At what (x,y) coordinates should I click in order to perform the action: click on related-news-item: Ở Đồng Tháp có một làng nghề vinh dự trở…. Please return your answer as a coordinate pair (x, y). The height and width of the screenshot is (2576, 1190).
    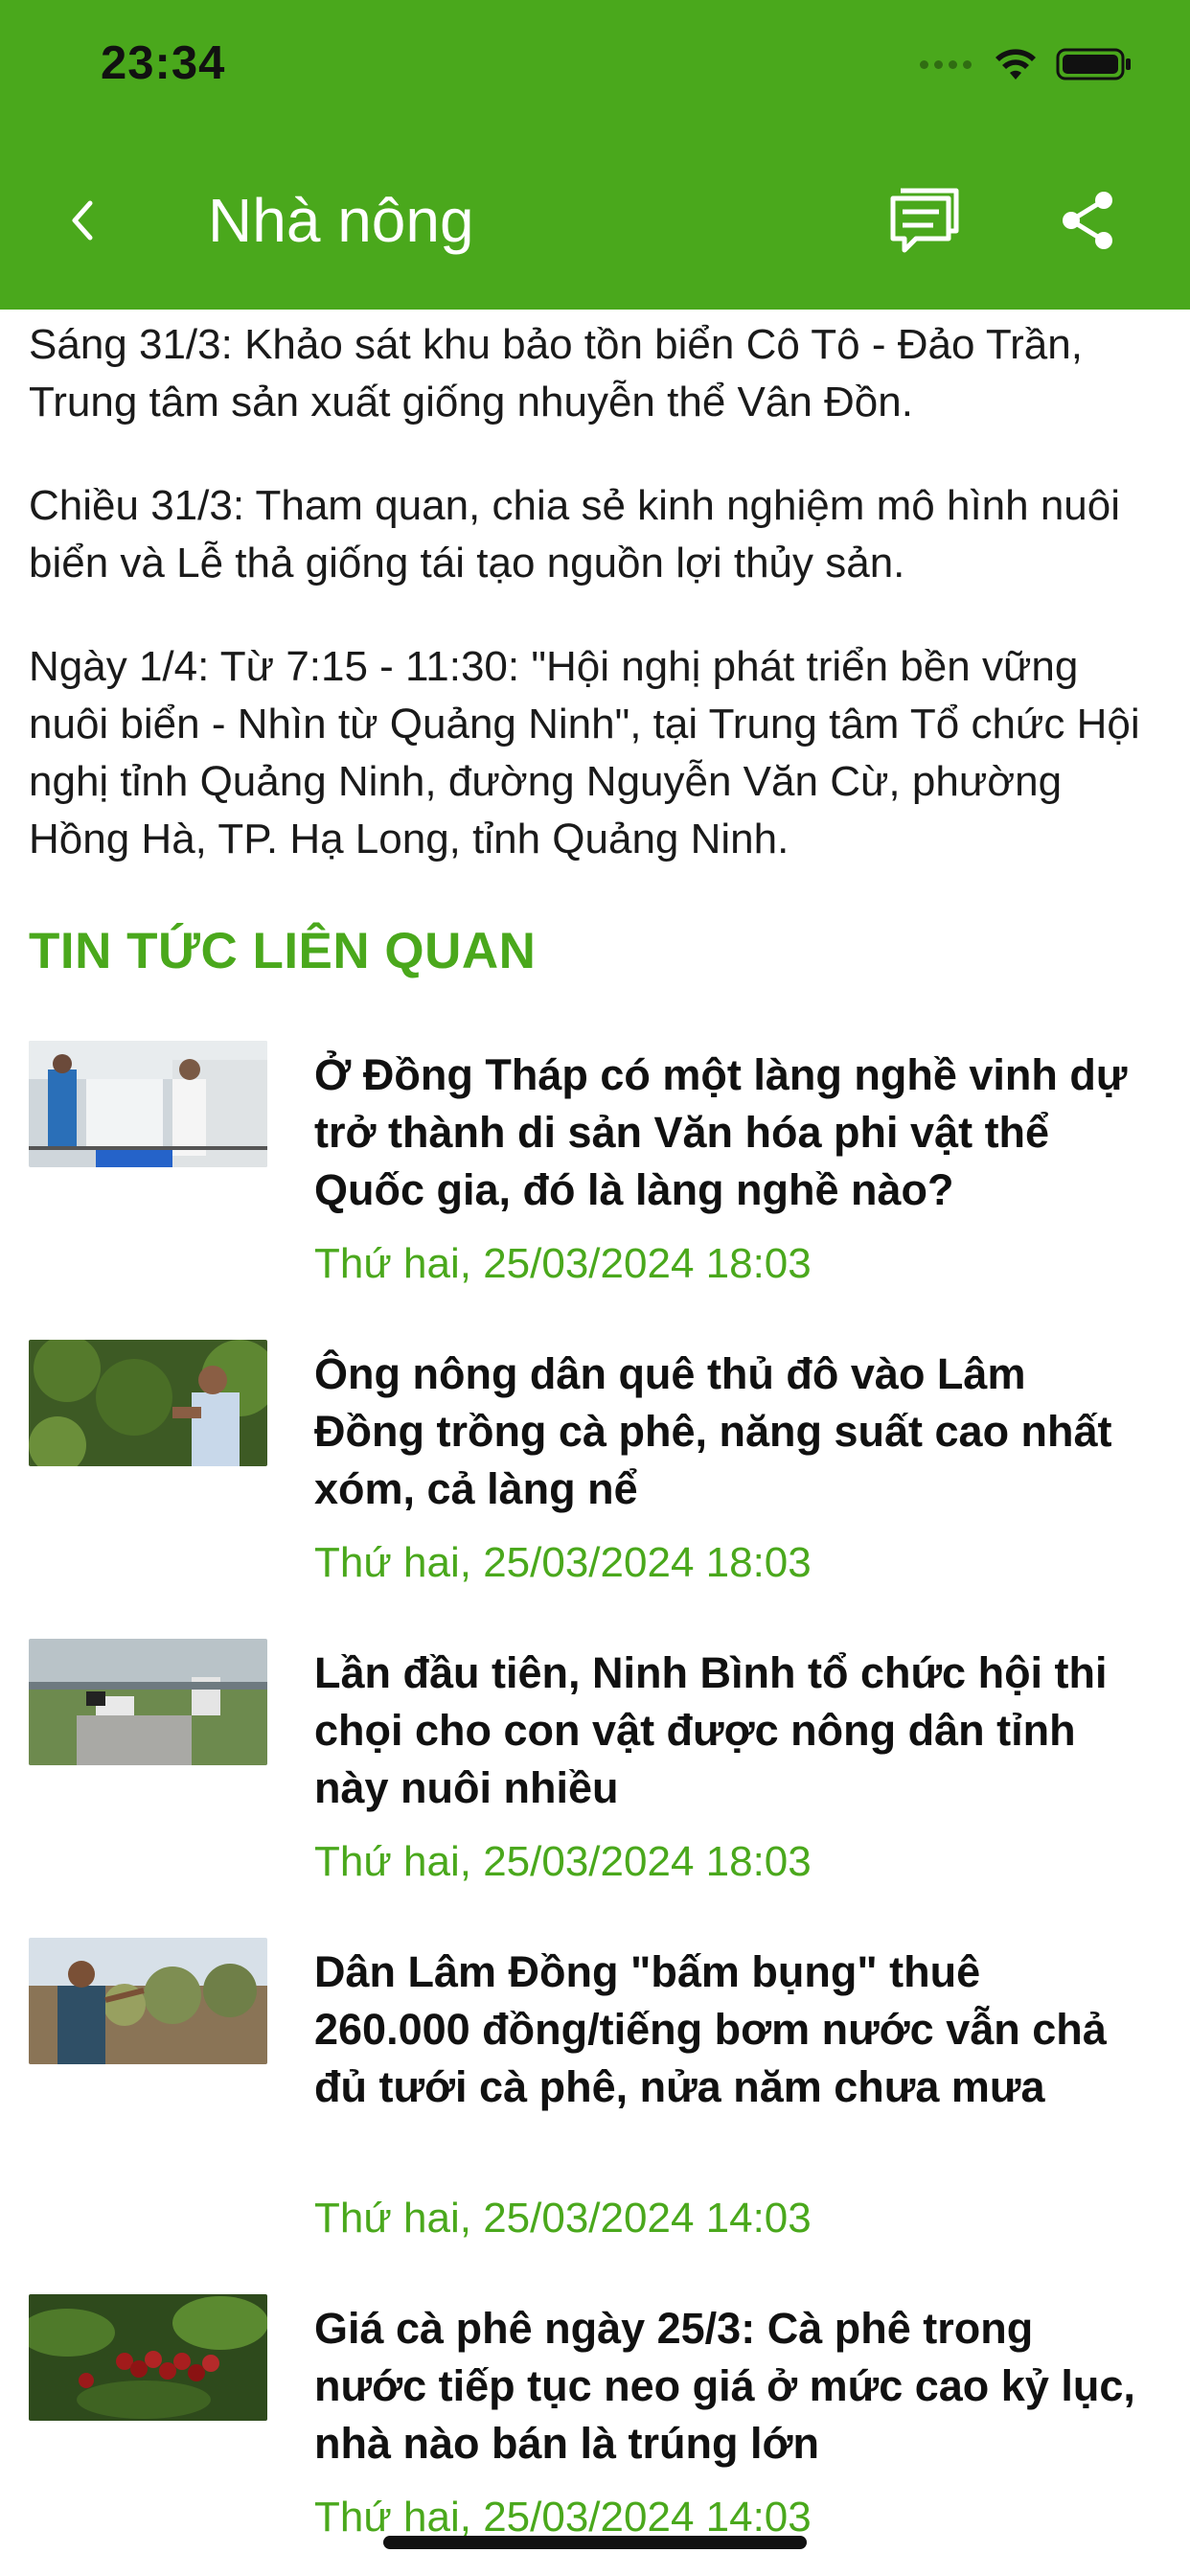
    Looking at the image, I should click on (595, 1170).